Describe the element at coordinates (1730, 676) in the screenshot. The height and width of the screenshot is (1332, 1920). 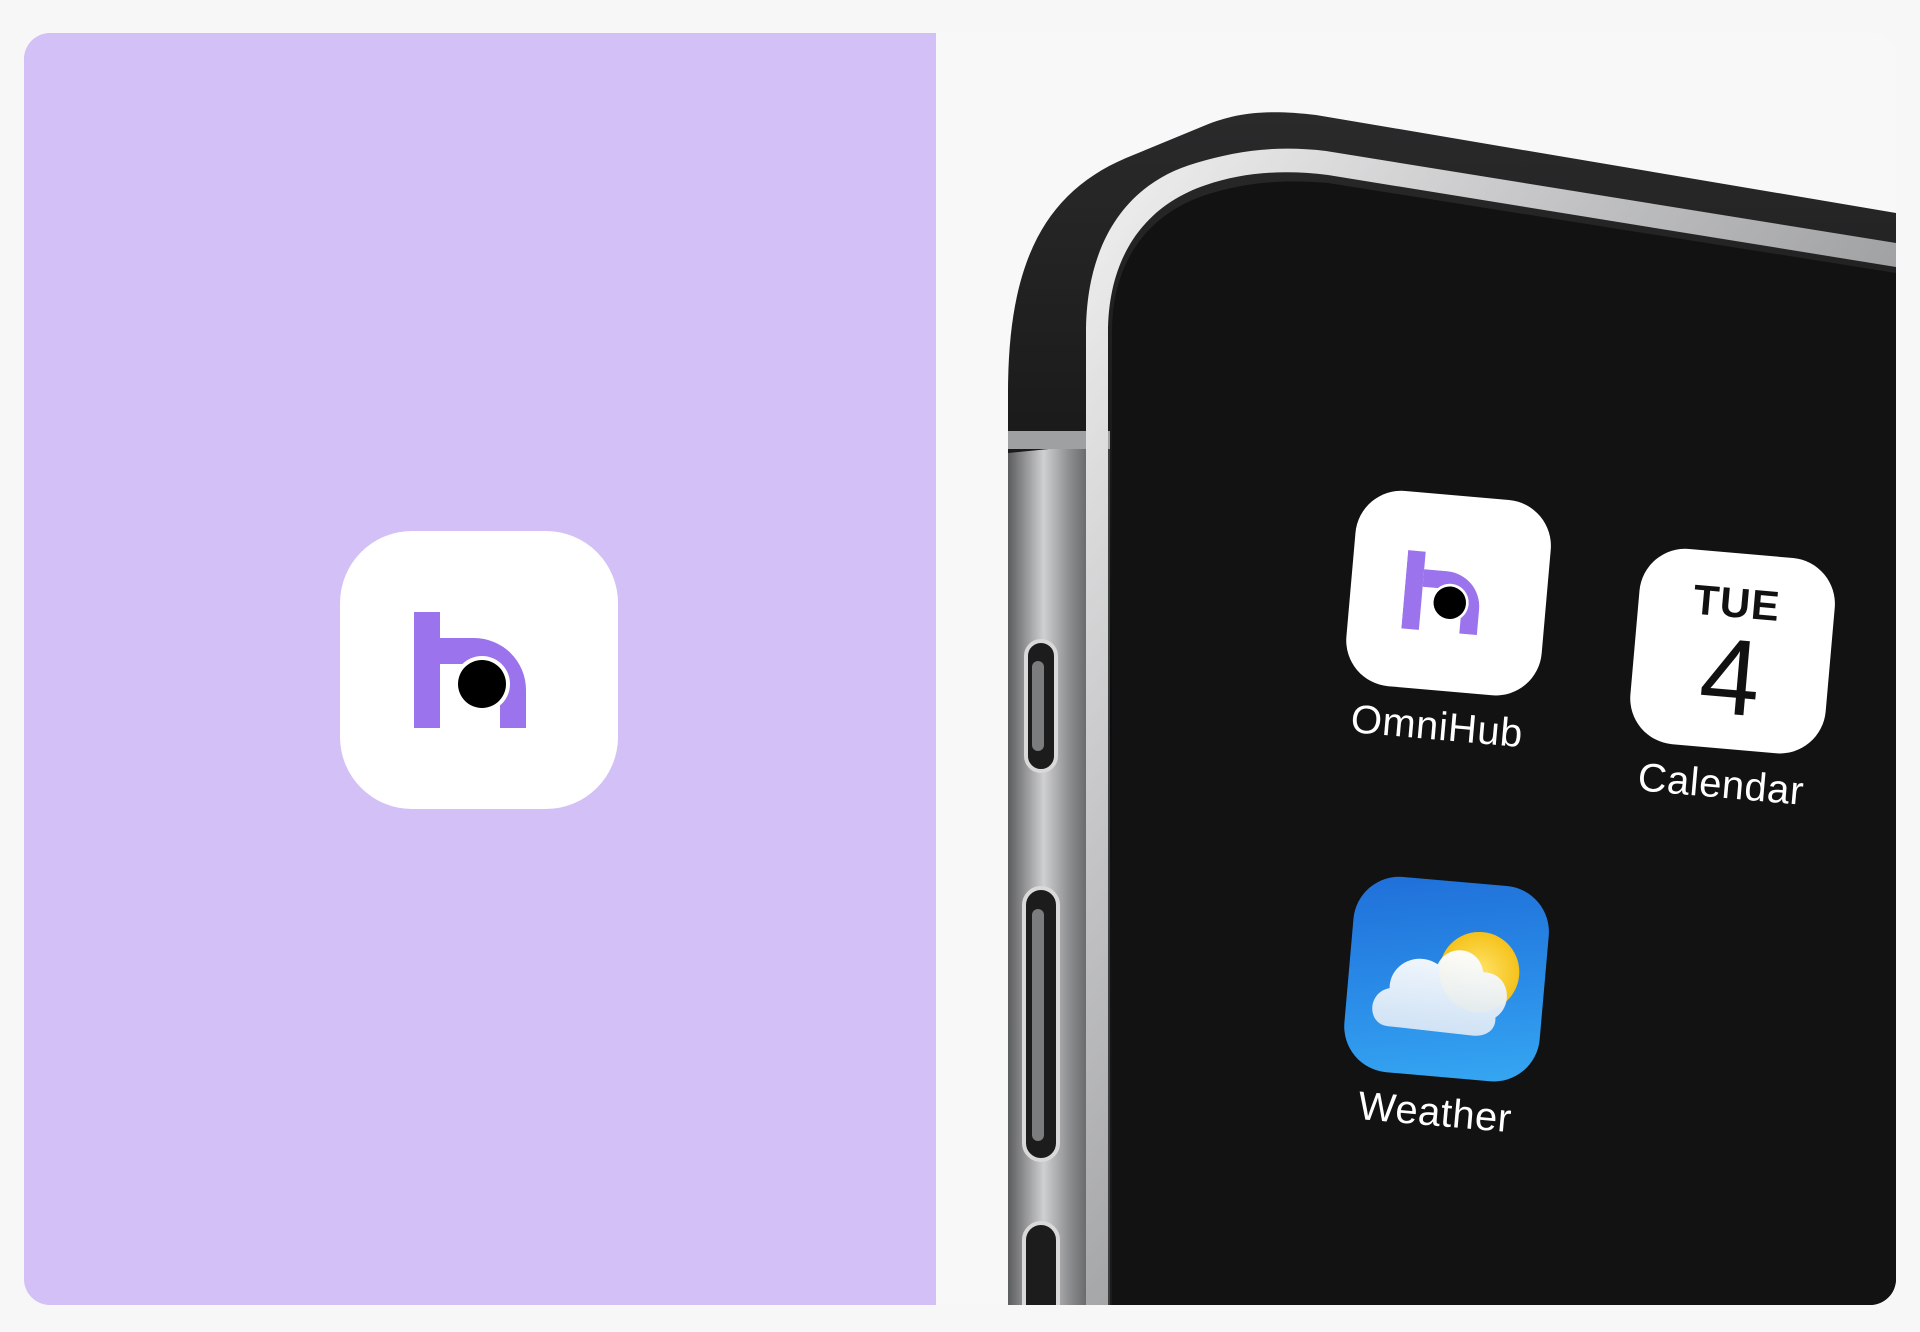
I see `calendar-date: 4` at that location.